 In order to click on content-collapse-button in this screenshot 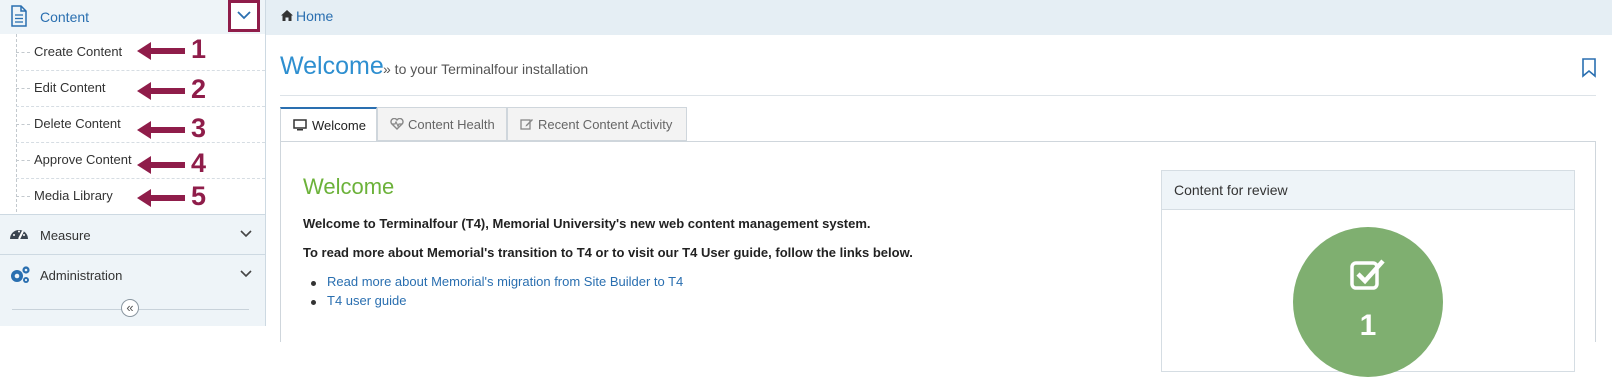, I will do `click(244, 16)`.